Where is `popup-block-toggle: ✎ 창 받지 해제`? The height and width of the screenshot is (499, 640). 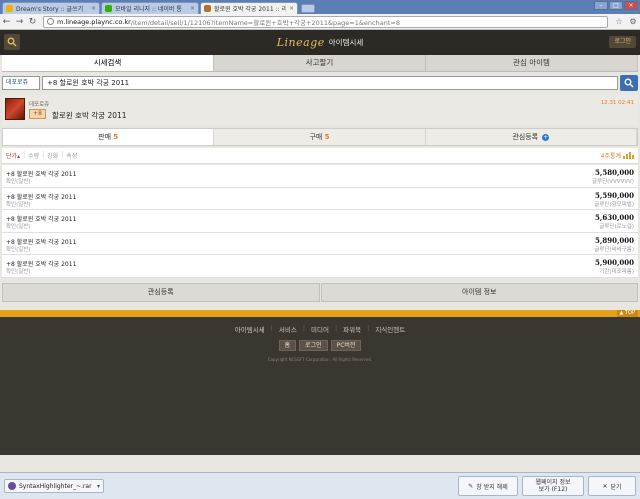 popup-block-toggle: ✎ 창 받지 해제 is located at coordinates (488, 486).